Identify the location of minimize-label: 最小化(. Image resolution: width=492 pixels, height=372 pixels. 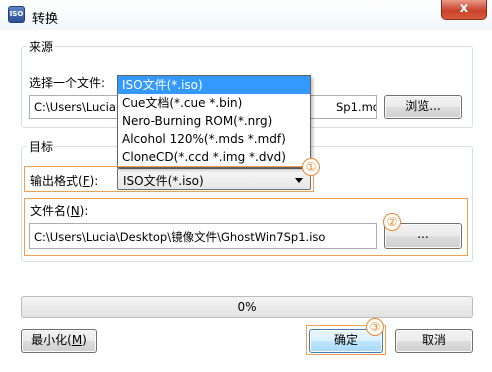
(51, 340).